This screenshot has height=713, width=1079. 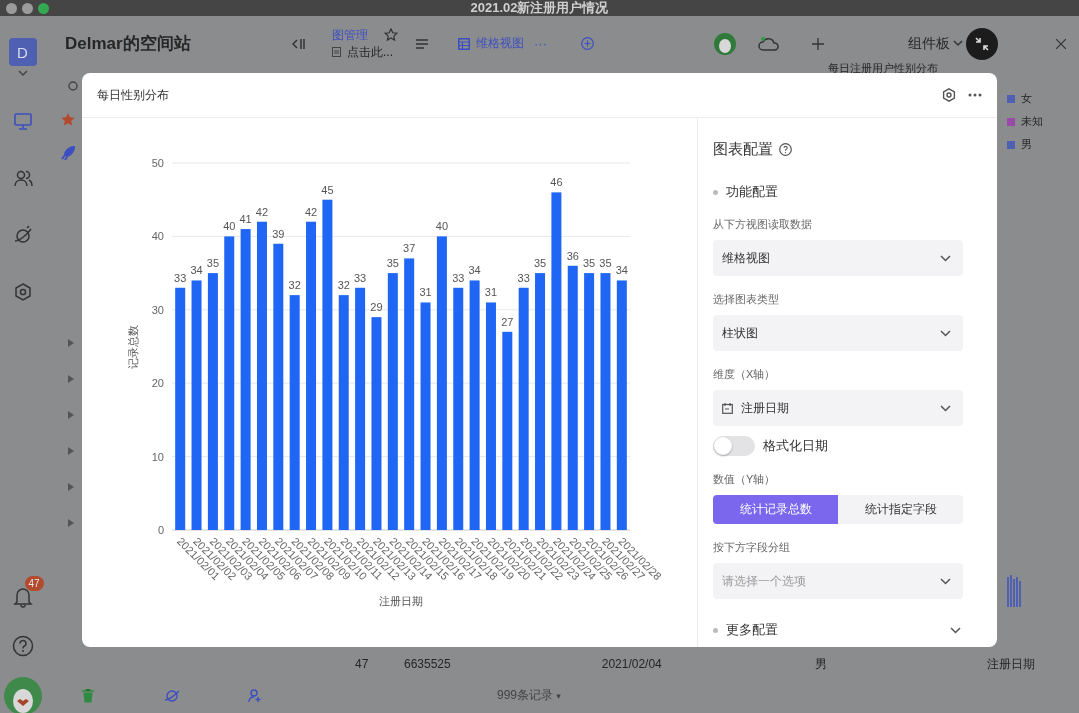 What do you see at coordinates (22, 52) in the screenshot?
I see `workspace-avatar: D` at bounding box center [22, 52].